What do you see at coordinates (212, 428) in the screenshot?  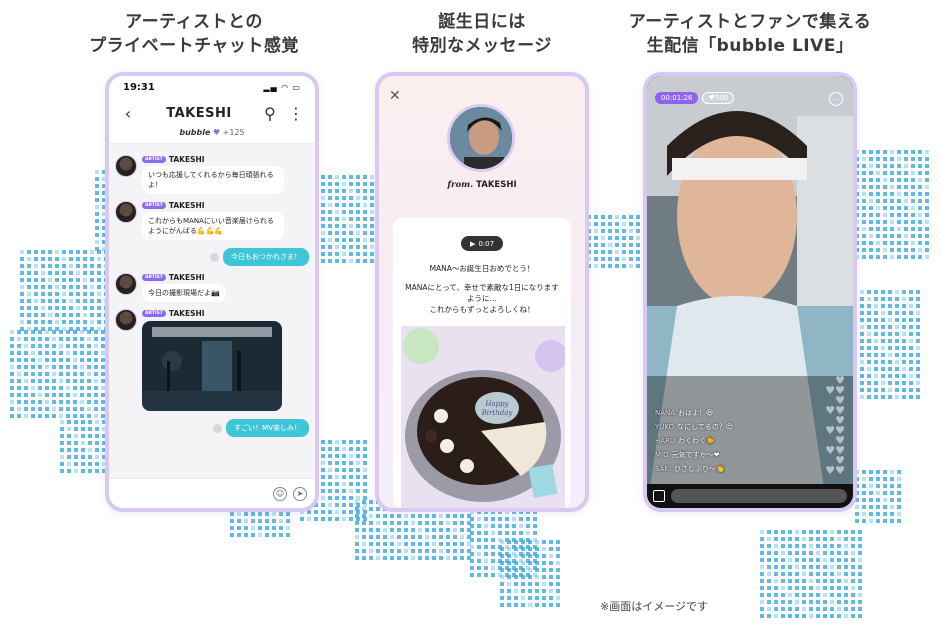 I see `message-item-outgoing: すごい！MV楽しみ！` at bounding box center [212, 428].